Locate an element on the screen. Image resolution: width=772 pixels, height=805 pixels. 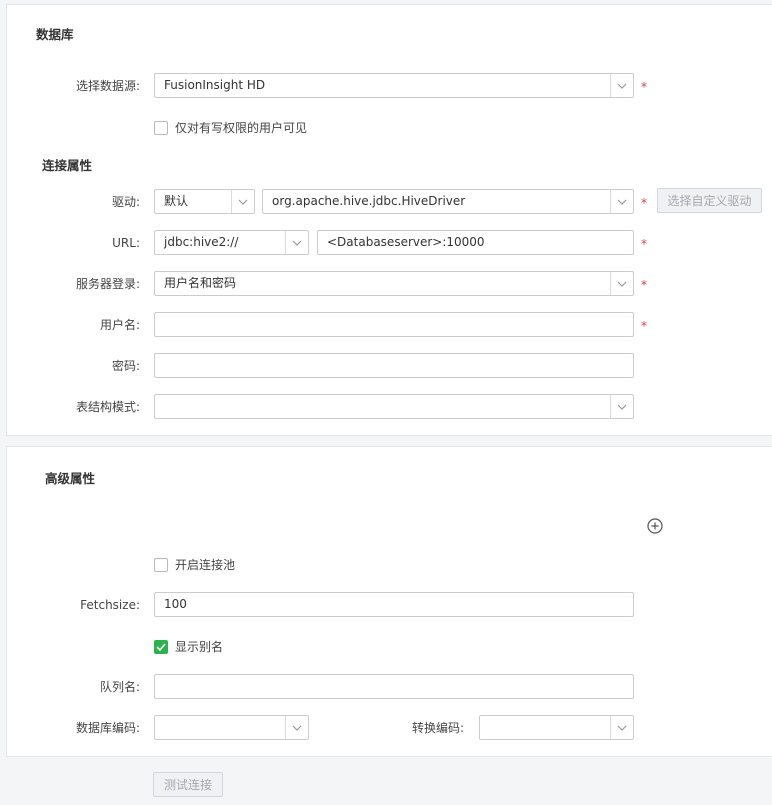
url-prefix-value: jdbc:hive2:// is located at coordinates (201, 242).